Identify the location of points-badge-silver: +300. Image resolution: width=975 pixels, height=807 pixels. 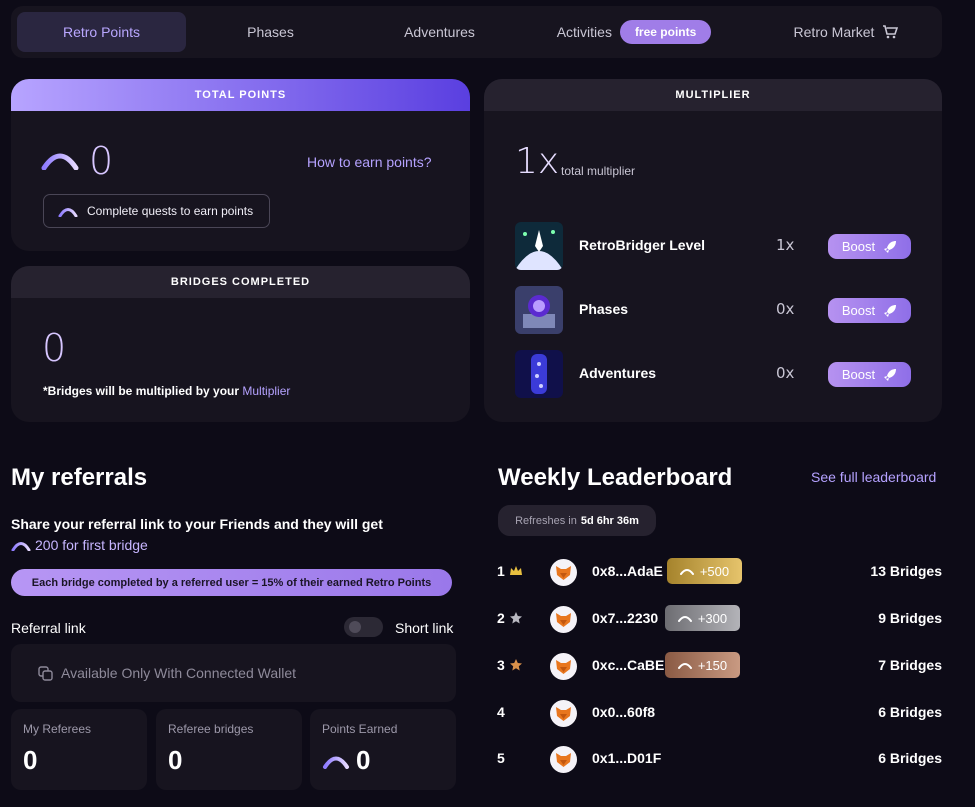
(702, 618).